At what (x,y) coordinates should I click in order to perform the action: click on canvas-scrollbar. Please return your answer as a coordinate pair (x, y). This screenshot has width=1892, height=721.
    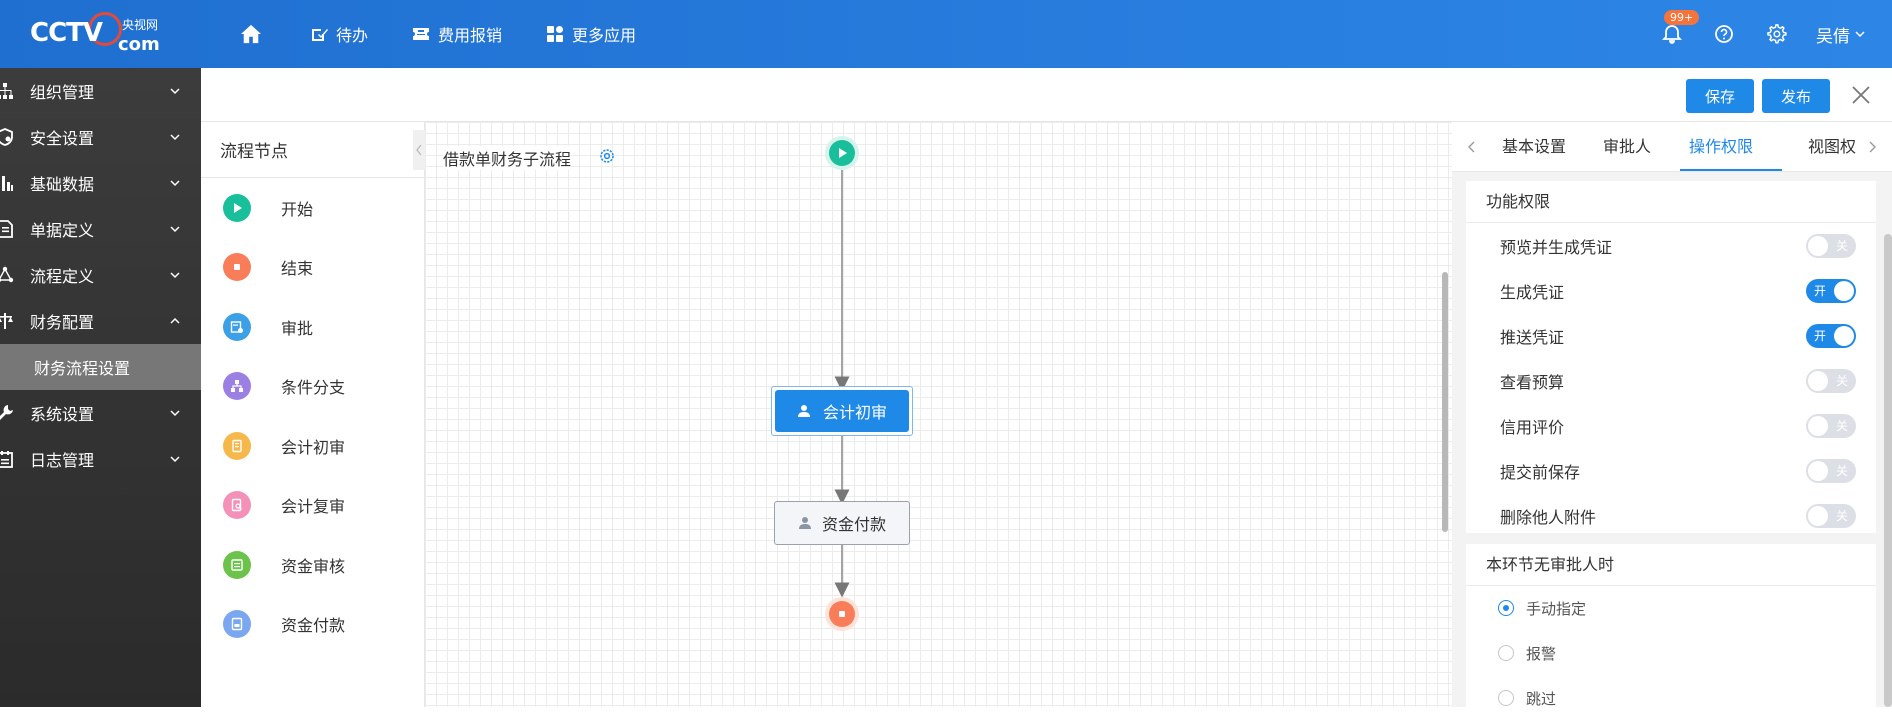
    Looking at the image, I should click on (1445, 402).